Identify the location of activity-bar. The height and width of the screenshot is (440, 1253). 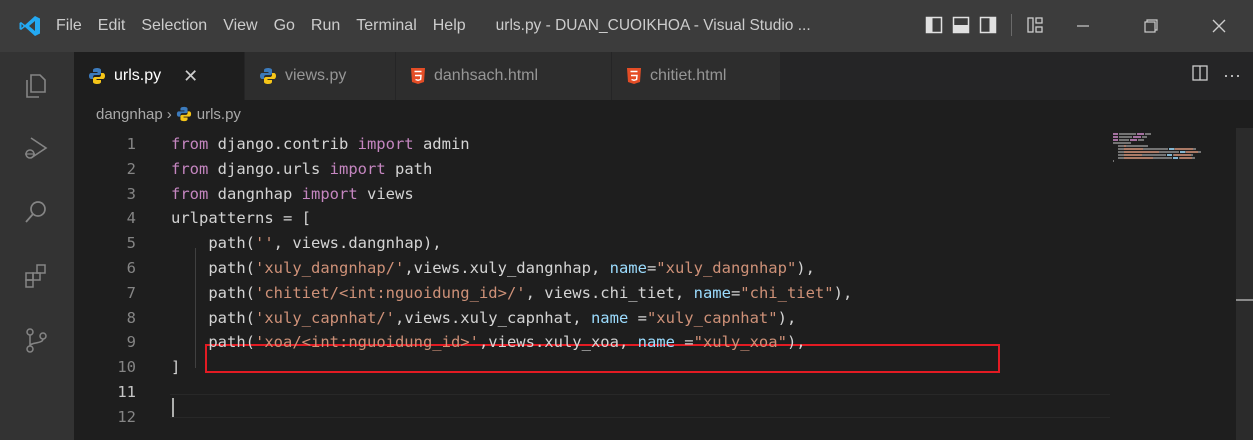
(37, 246).